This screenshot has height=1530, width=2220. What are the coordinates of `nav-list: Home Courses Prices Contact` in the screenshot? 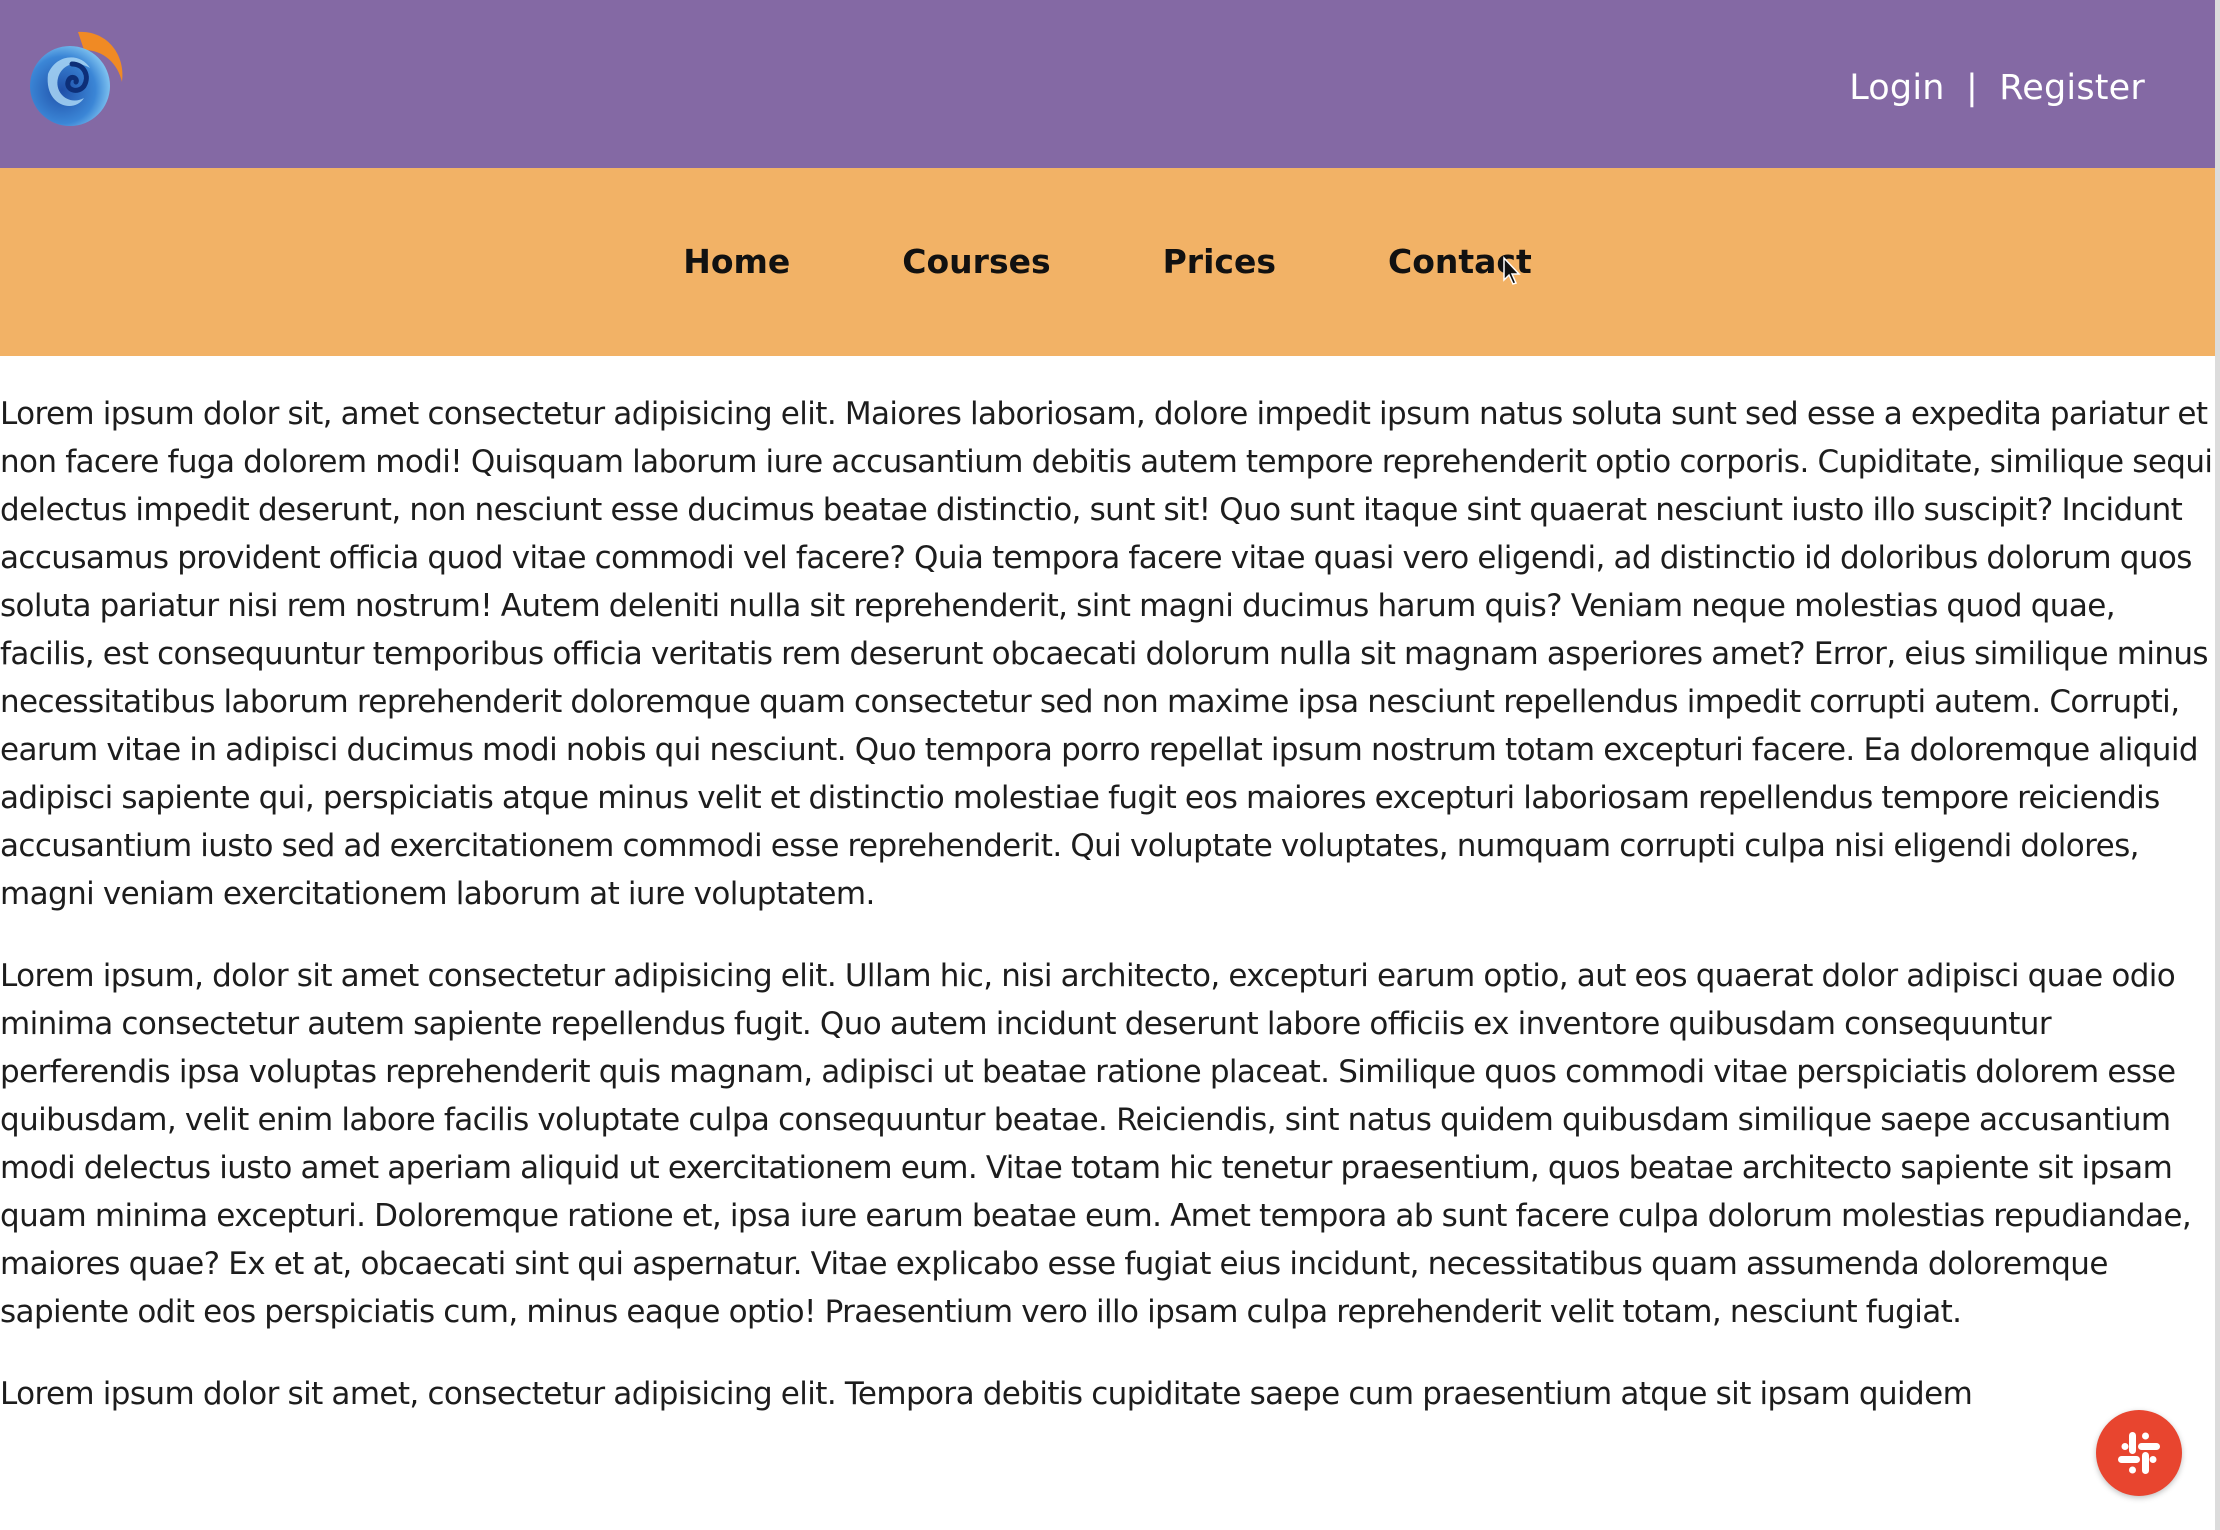 It's located at (1107, 261).